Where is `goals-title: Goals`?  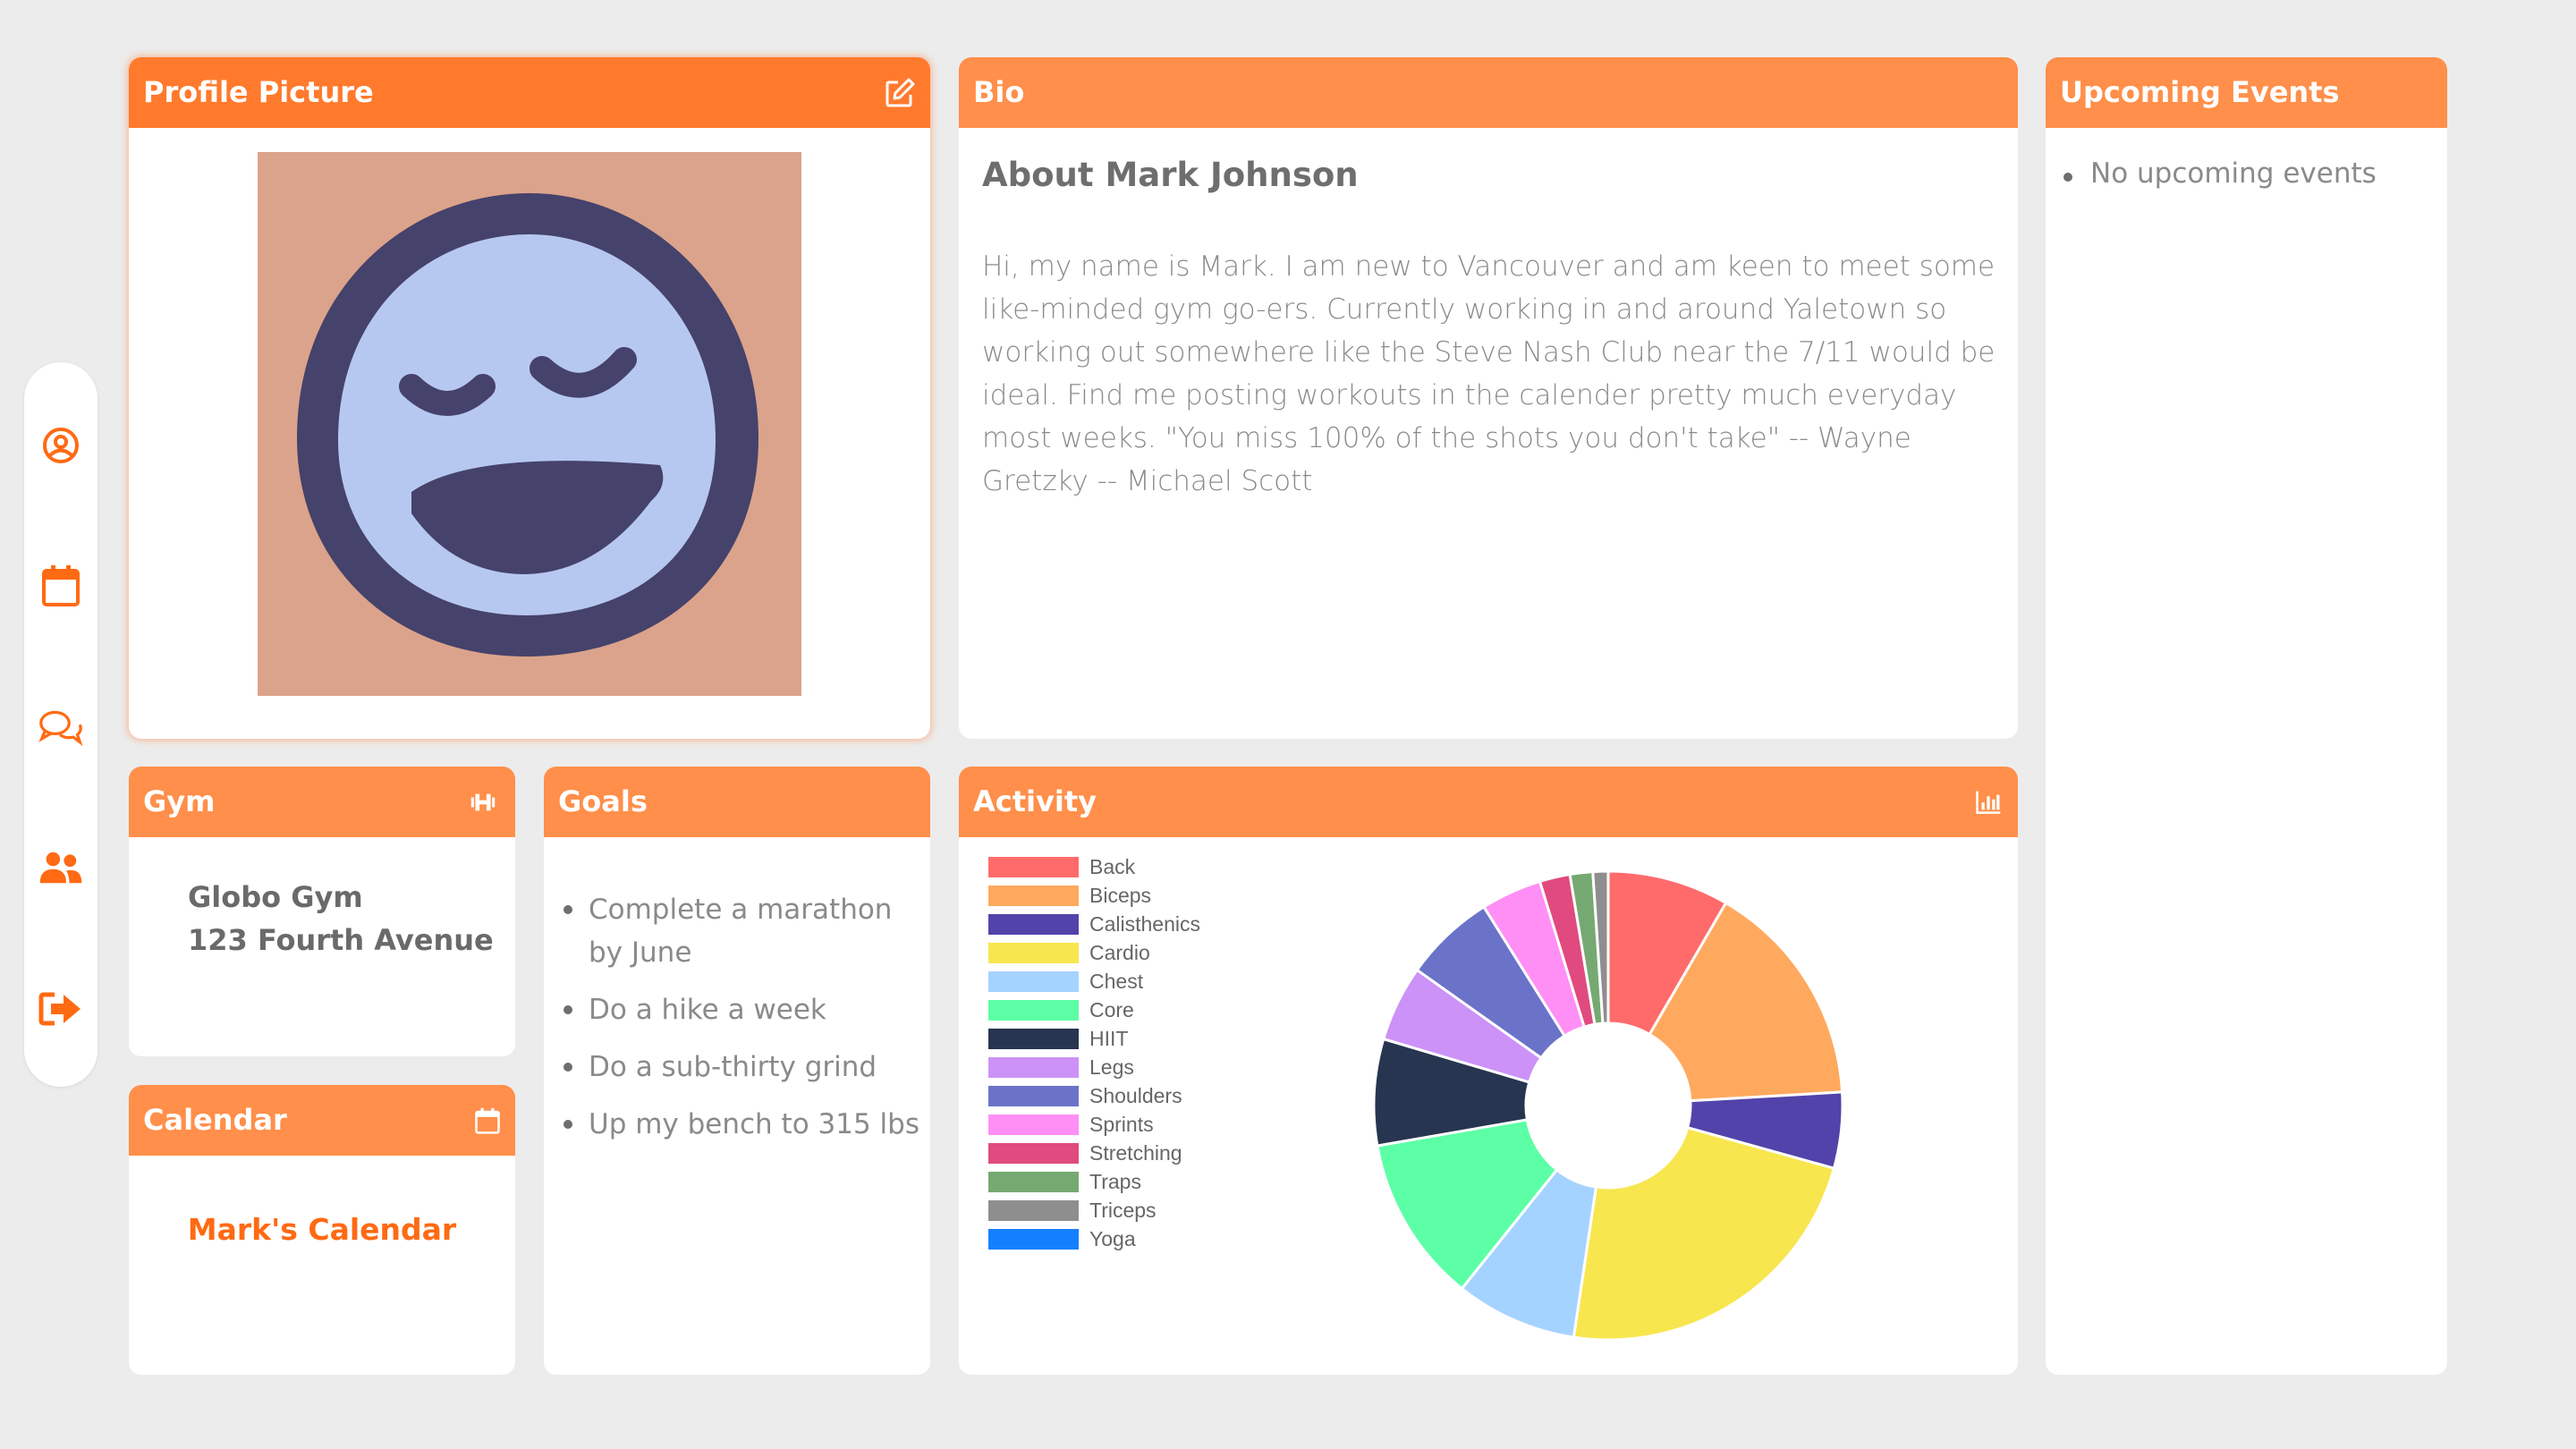 goals-title: Goals is located at coordinates (603, 801).